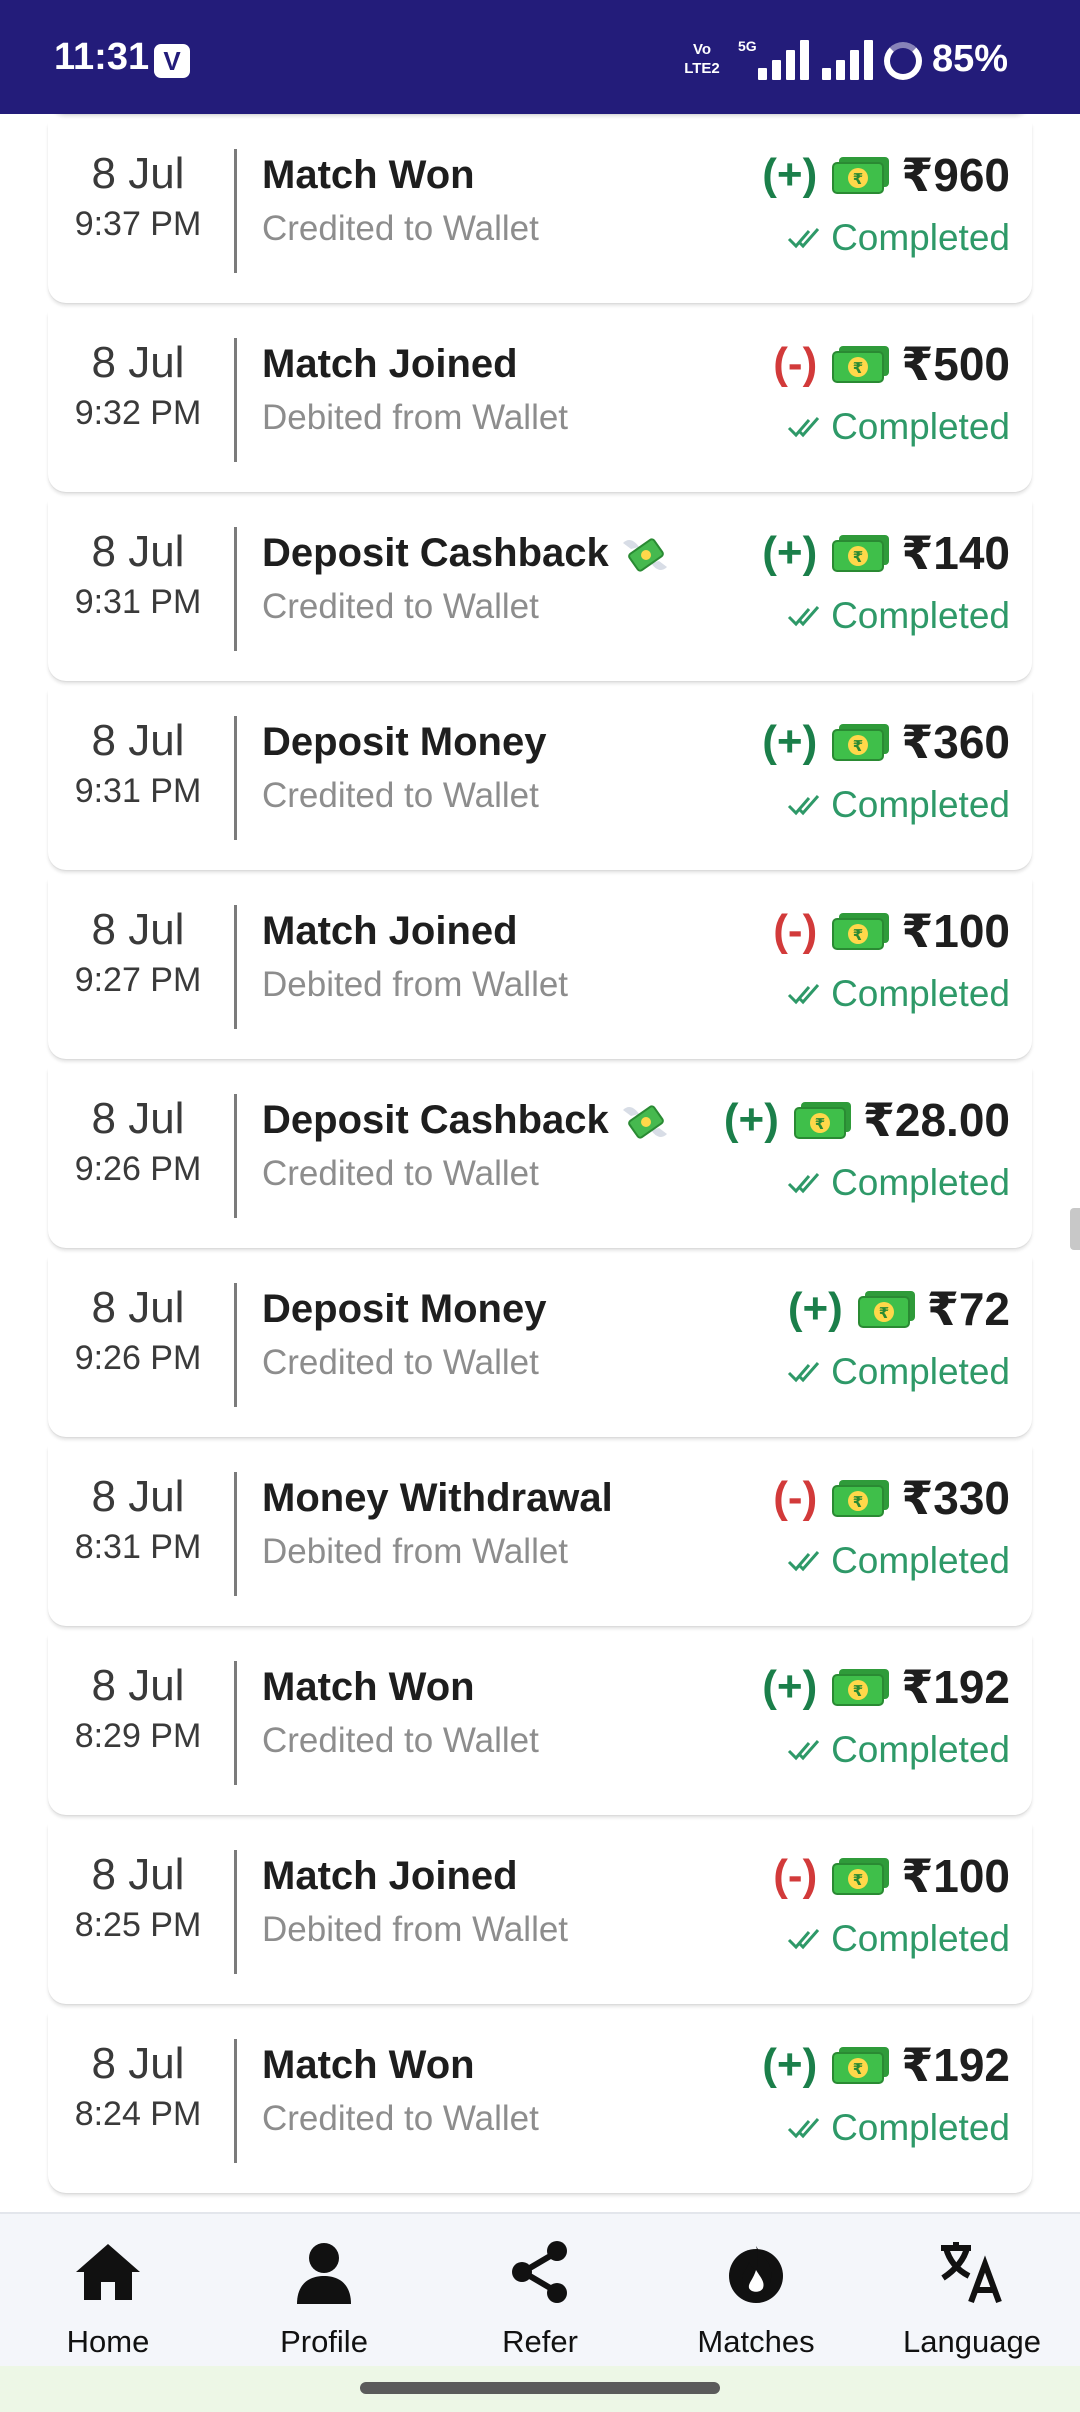 Image resolution: width=1080 pixels, height=2412 pixels. I want to click on status-time: 11:31, so click(102, 57).